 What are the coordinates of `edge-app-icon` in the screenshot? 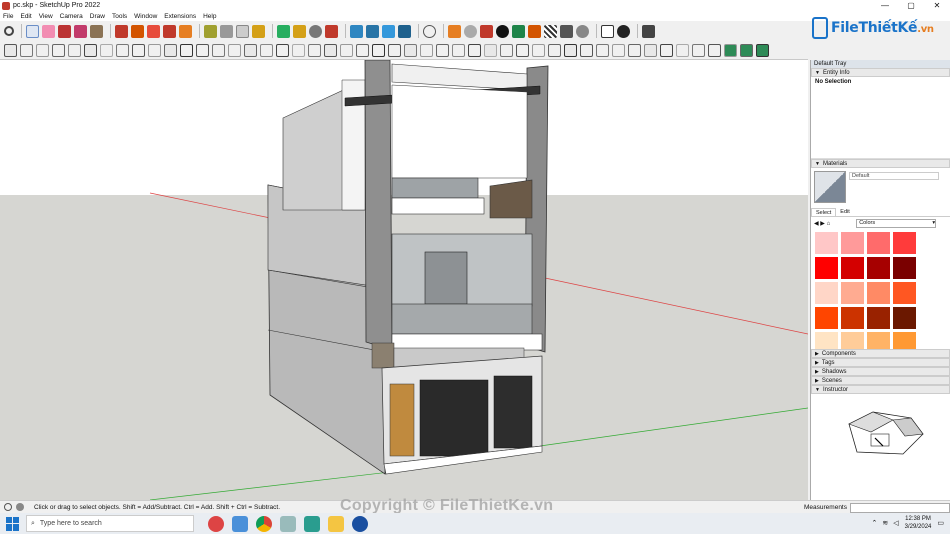 It's located at (312, 523).